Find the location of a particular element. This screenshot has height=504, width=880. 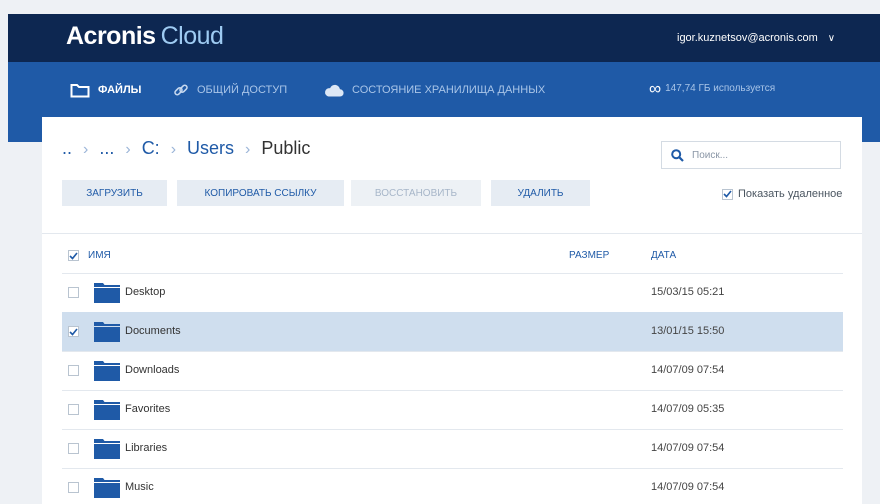

logo-product: Cloud is located at coordinates (192, 36).